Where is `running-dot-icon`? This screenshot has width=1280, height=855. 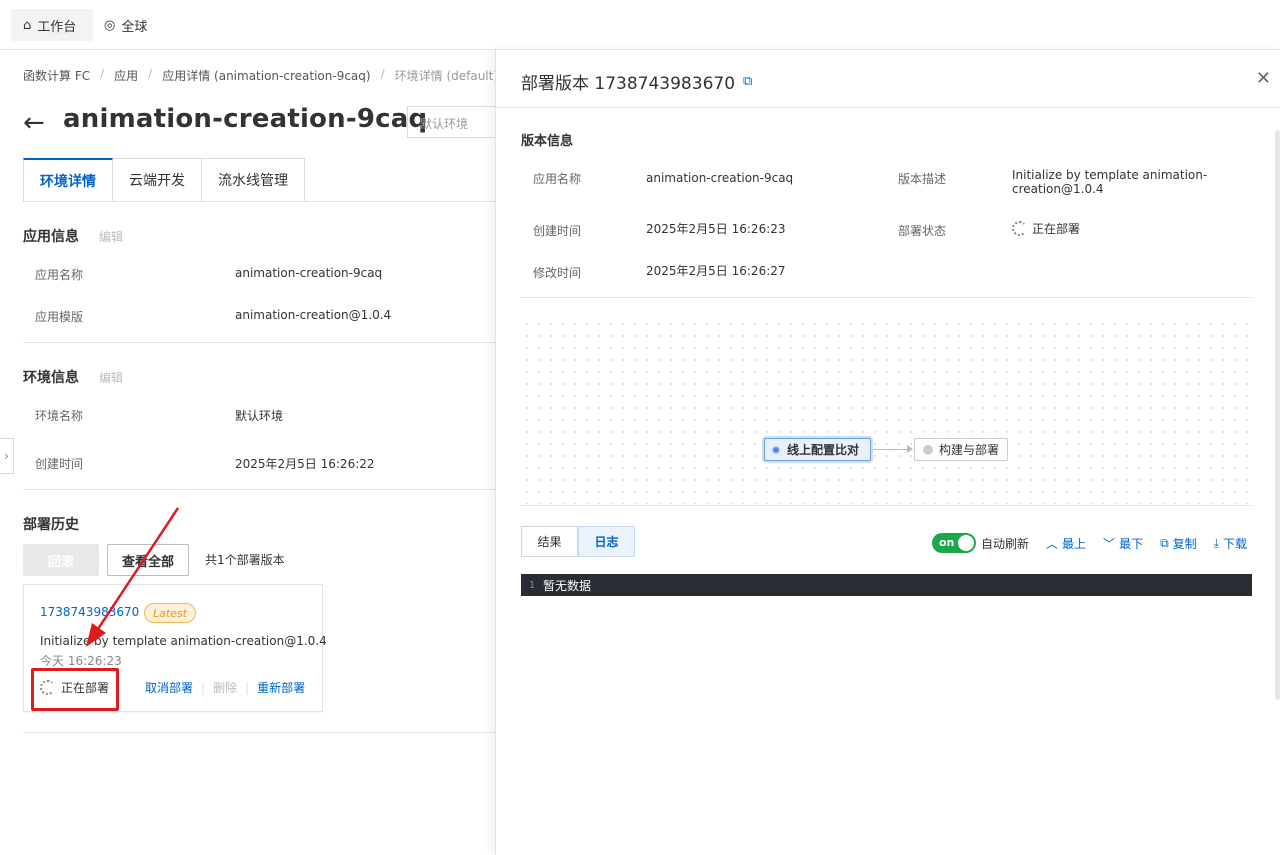 running-dot-icon is located at coordinates (776, 449).